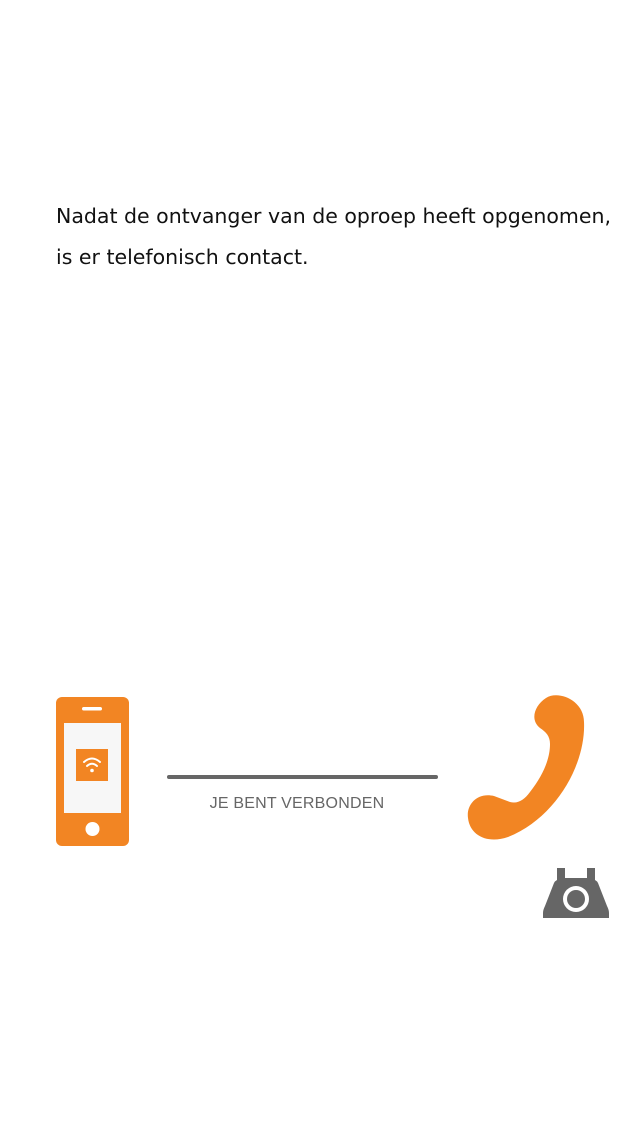 This screenshot has width=640, height=1136. Describe the element at coordinates (576, 893) in the screenshot. I see `landline-phone-icon` at that location.